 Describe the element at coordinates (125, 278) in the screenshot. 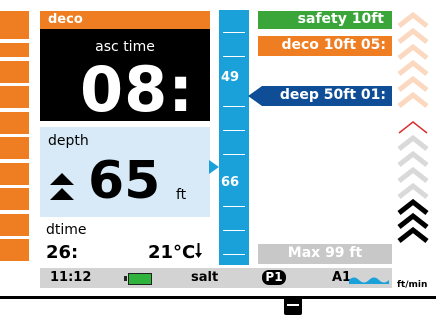

I see `battery-terminal` at that location.